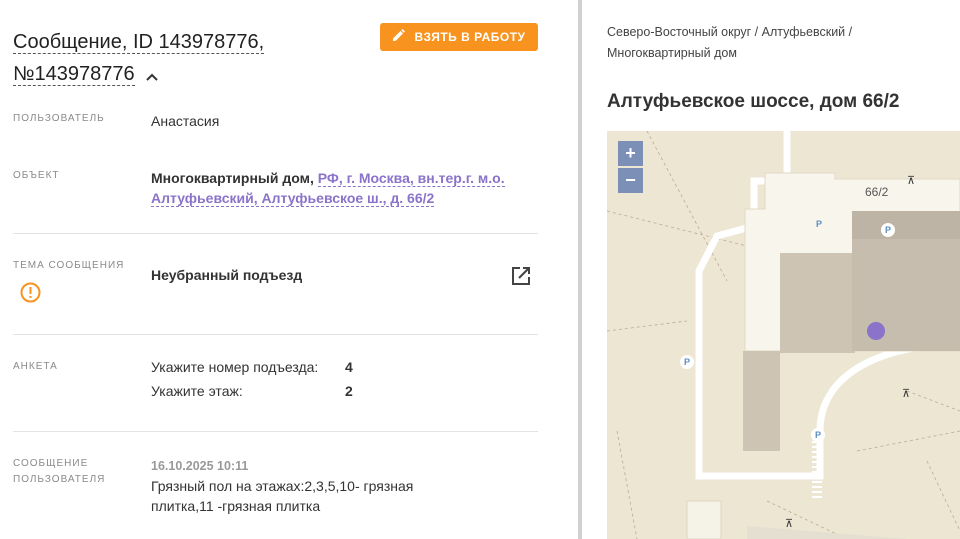  I want to click on take-to-work-button: ВЗЯТЬ В РАБОТУ, so click(459, 37).